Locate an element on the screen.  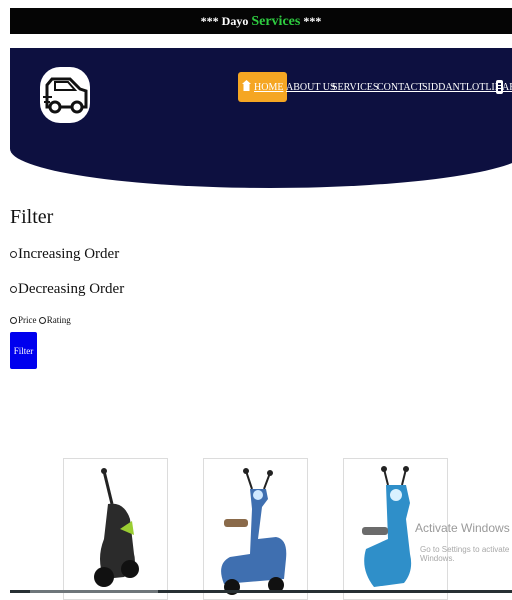
filter-button: Filter is located at coordinates (23, 350).